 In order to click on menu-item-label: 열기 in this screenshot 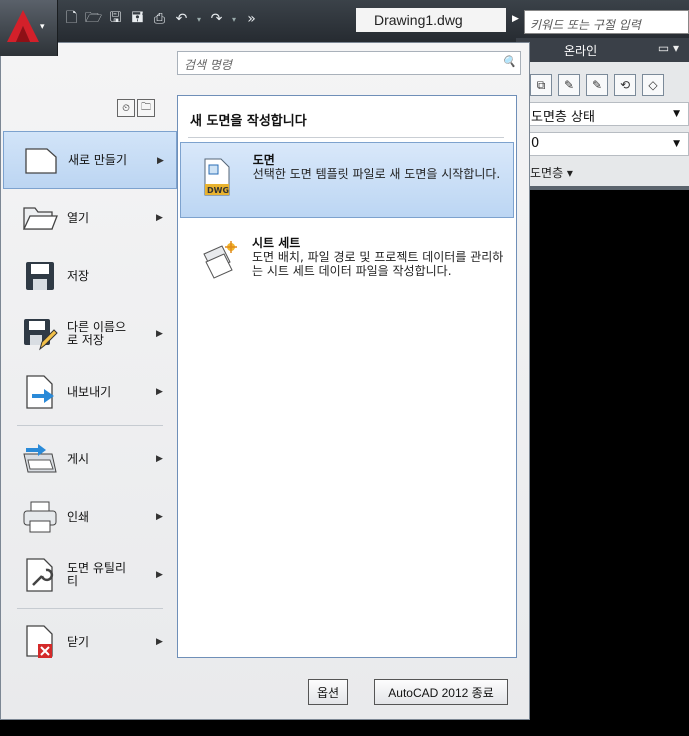, I will do `click(78, 217)`.